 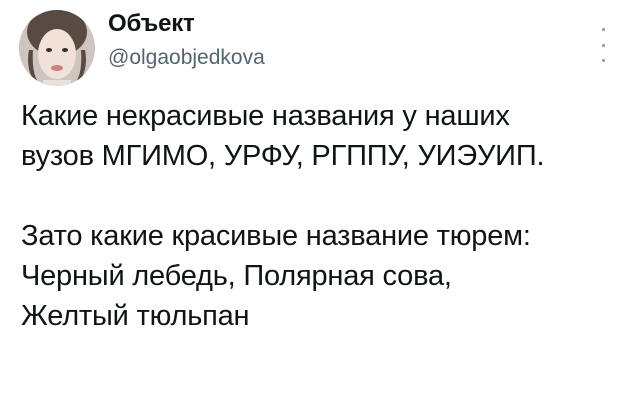 I want to click on user-handle: @olgaobjedkova, so click(x=186, y=58).